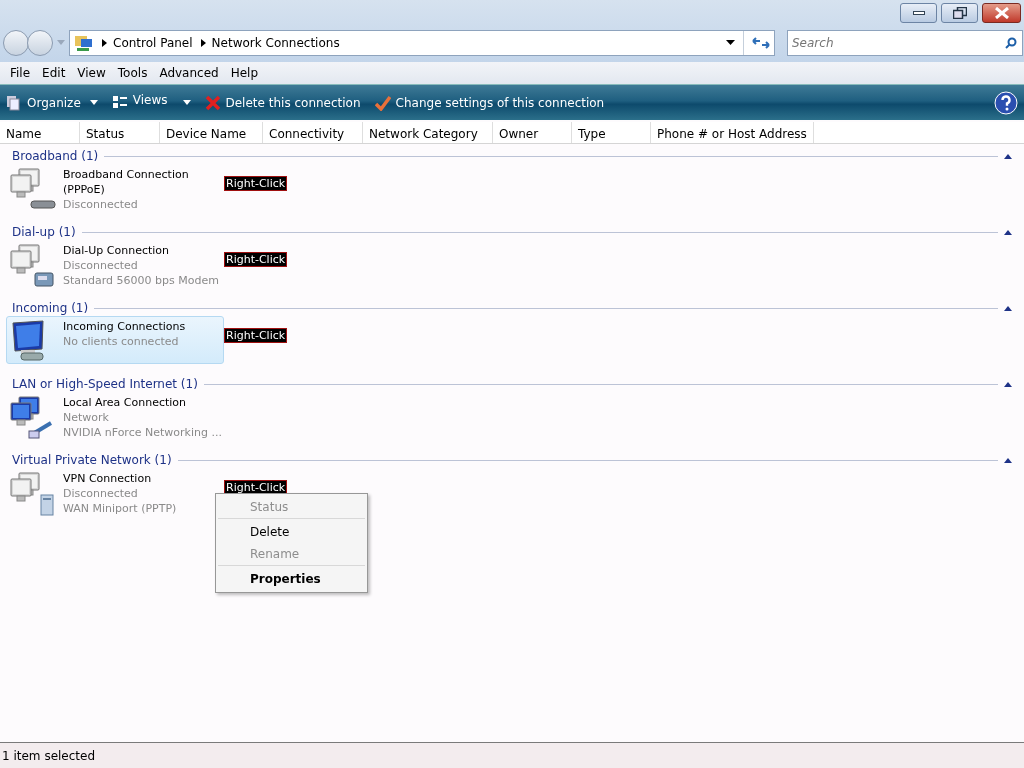  I want to click on group-header: Broadband (1), so click(55, 156).